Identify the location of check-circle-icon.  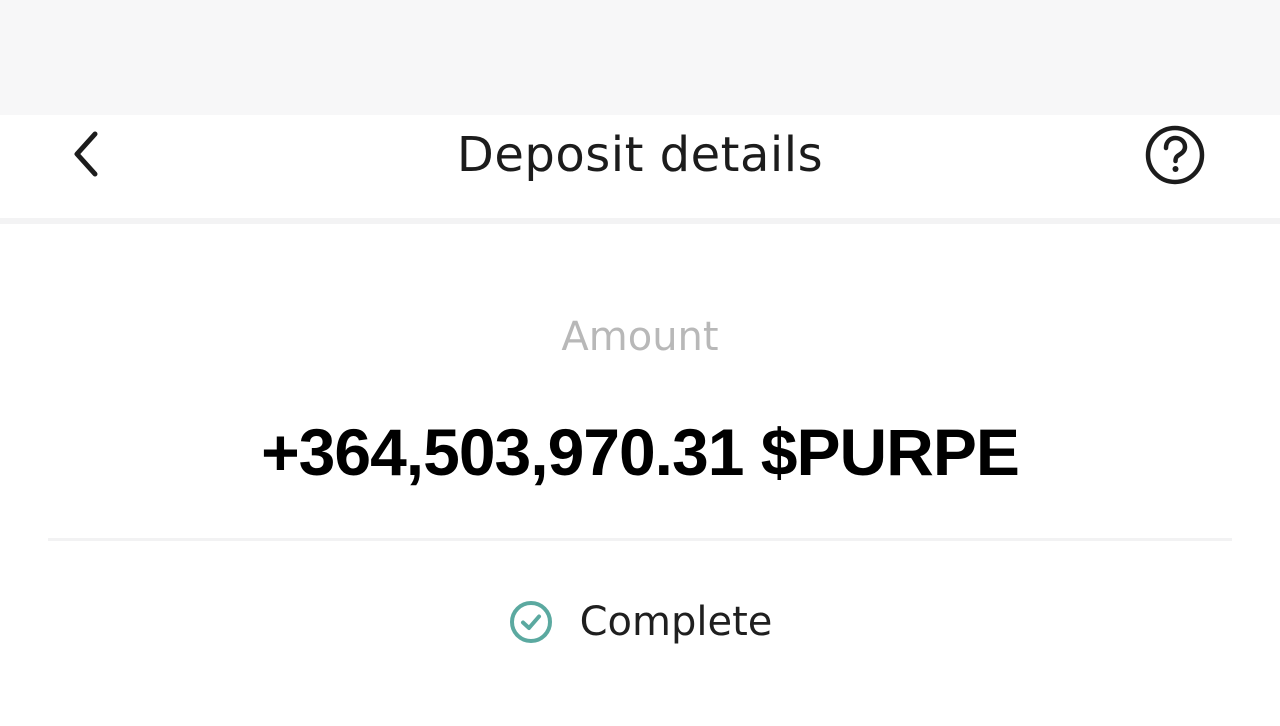
(531, 622).